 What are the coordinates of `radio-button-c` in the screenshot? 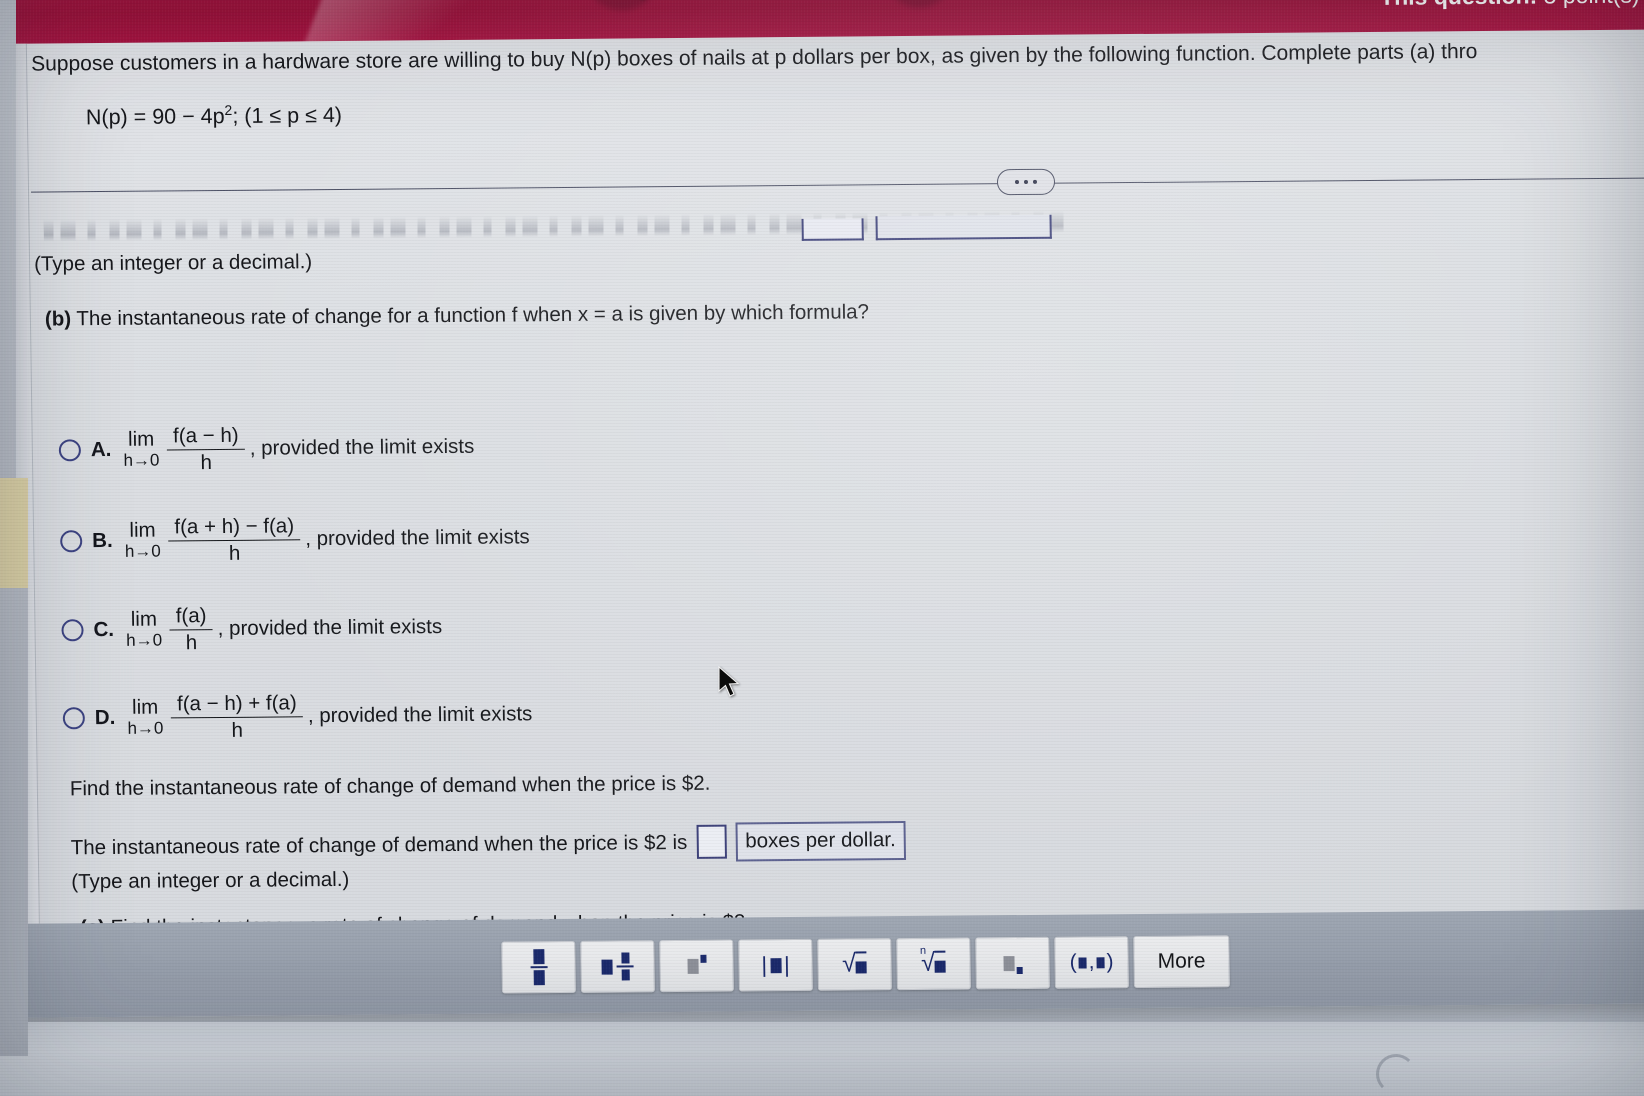 It's located at (72, 630).